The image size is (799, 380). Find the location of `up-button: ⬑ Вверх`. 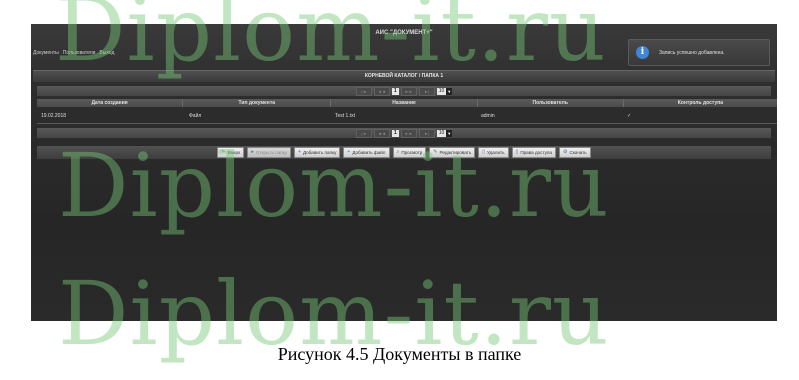

up-button: ⬑ Вверх is located at coordinates (231, 152).